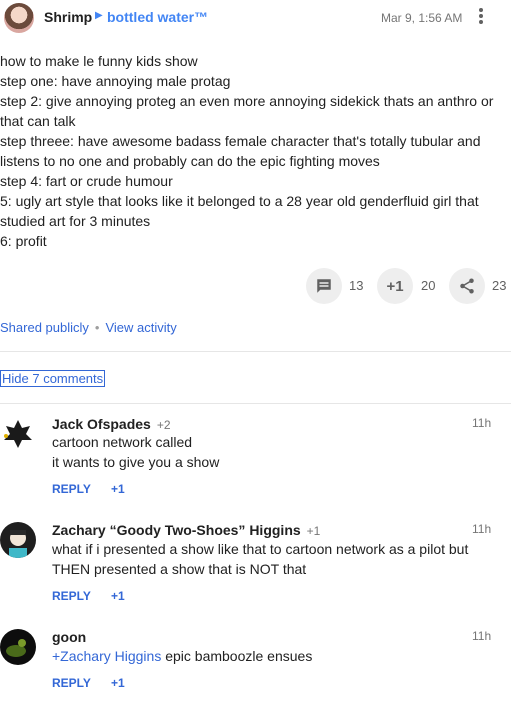  Describe the element at coordinates (186, 530) in the screenshot. I see `comment-author: Zachary “Goody Two-Shoes” Higgins +1` at that location.